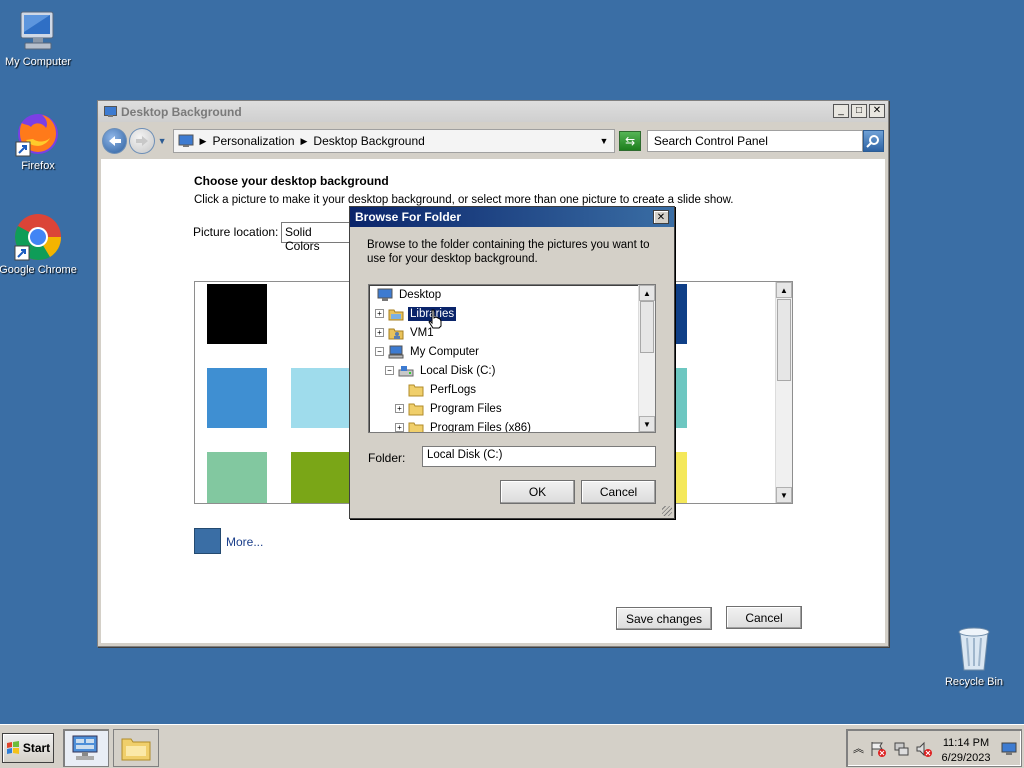 The width and height of the screenshot is (1024, 768). I want to click on folder-label: Folder:, so click(387, 458).